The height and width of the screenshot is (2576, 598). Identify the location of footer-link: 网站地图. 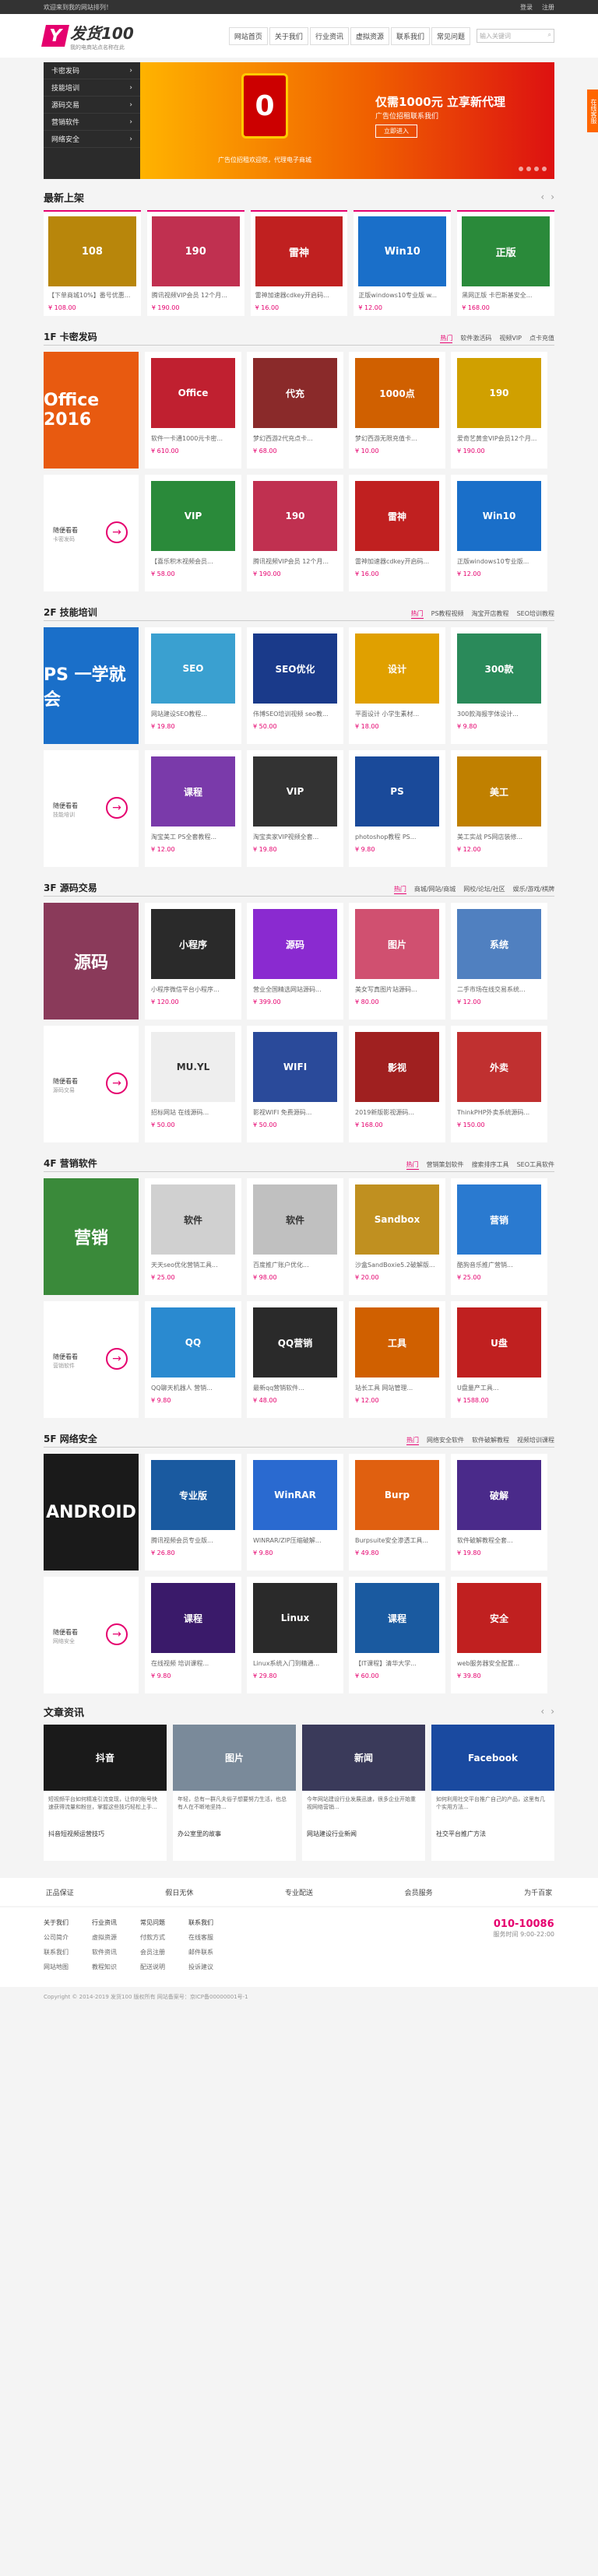
(57, 1967).